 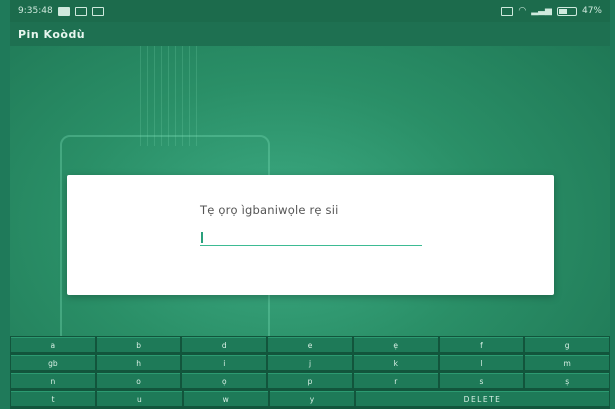 What do you see at coordinates (138, 362) in the screenshot?
I see `key-h: h` at bounding box center [138, 362].